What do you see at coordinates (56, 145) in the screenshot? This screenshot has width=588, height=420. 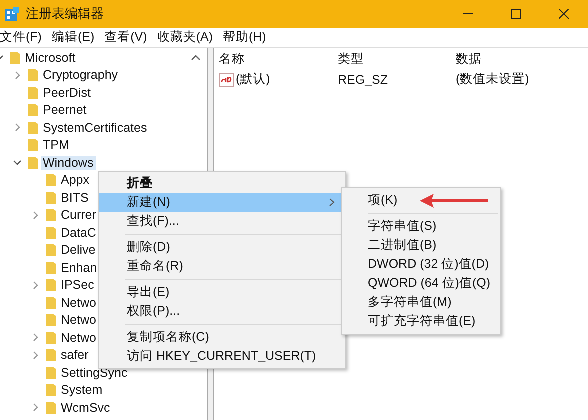 I see `tree-item: TPM` at bounding box center [56, 145].